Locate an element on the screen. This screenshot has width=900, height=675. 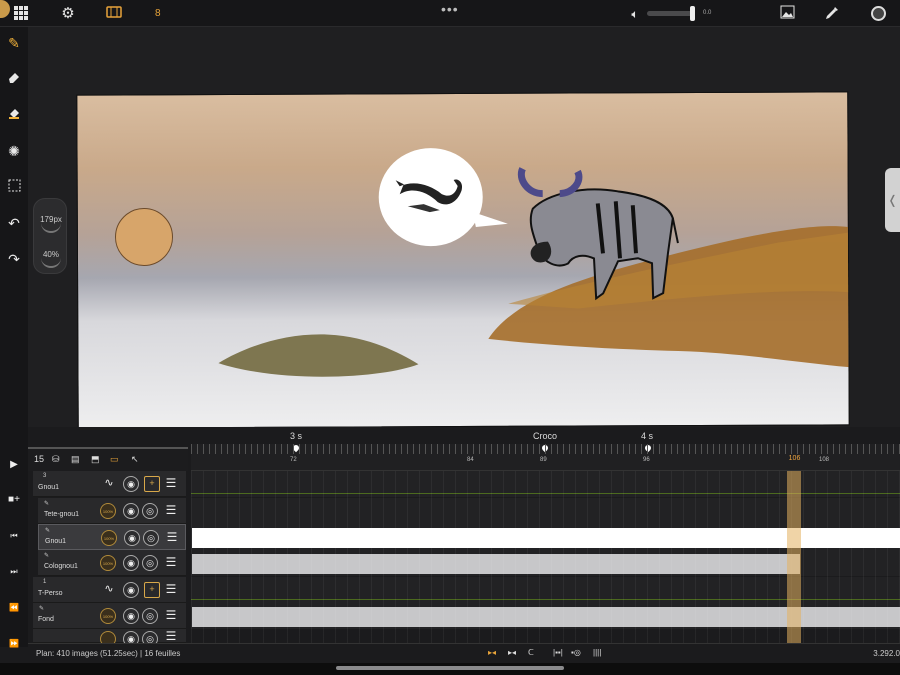
lasso-fill-icon: ✺ is located at coordinates (14, 151).